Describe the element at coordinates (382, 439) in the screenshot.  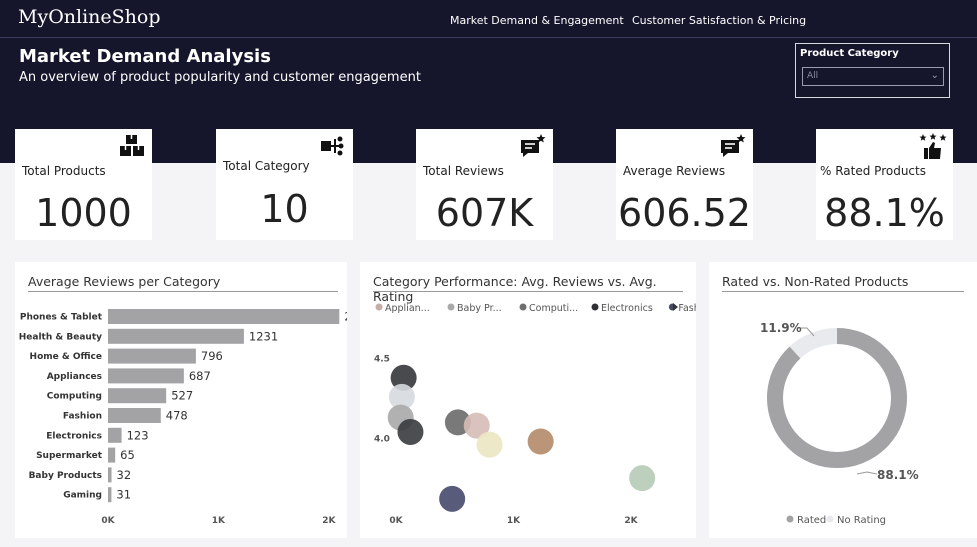
I see `y-tick-label: 4.0` at that location.